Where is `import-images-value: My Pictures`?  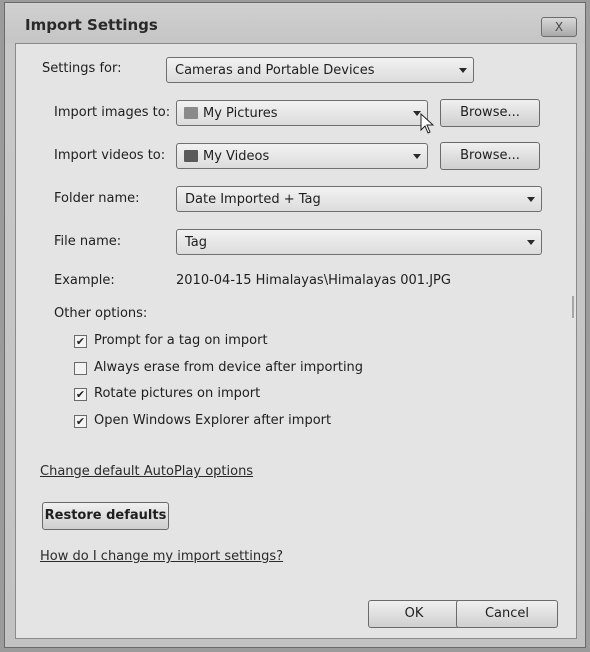 import-images-value: My Pictures is located at coordinates (240, 113).